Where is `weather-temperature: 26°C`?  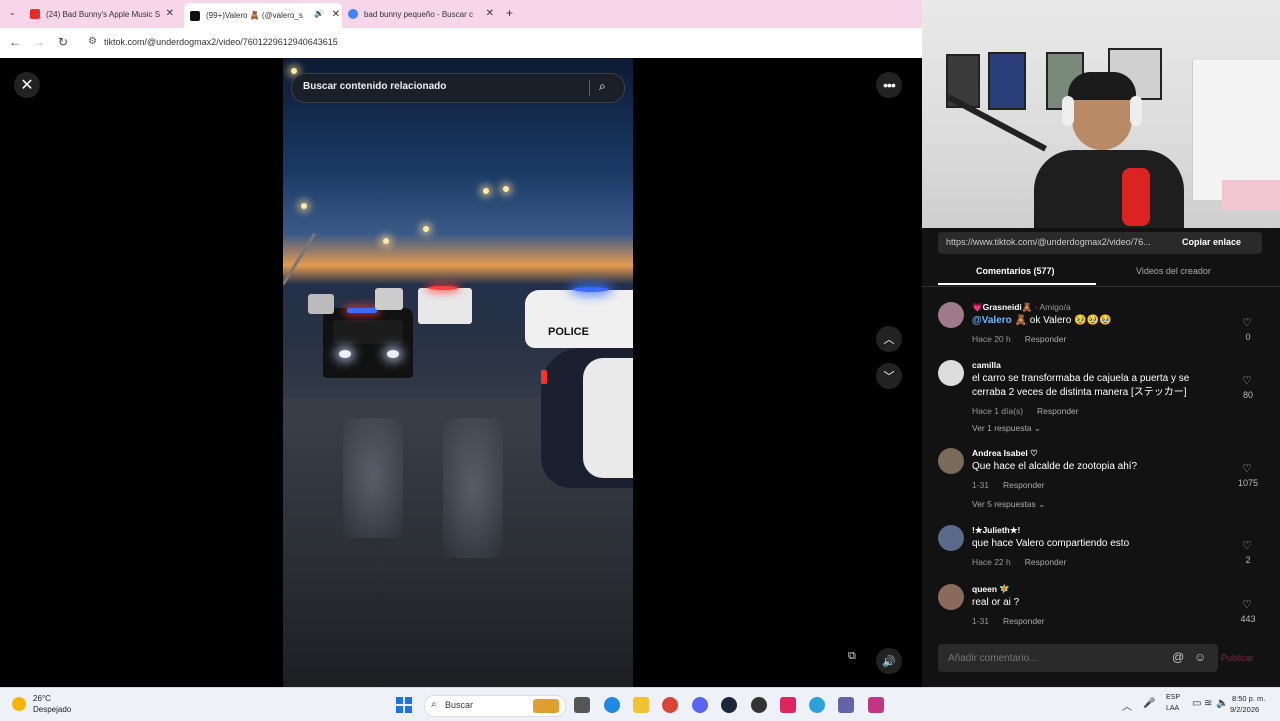 weather-temperature: 26°C is located at coordinates (42, 698).